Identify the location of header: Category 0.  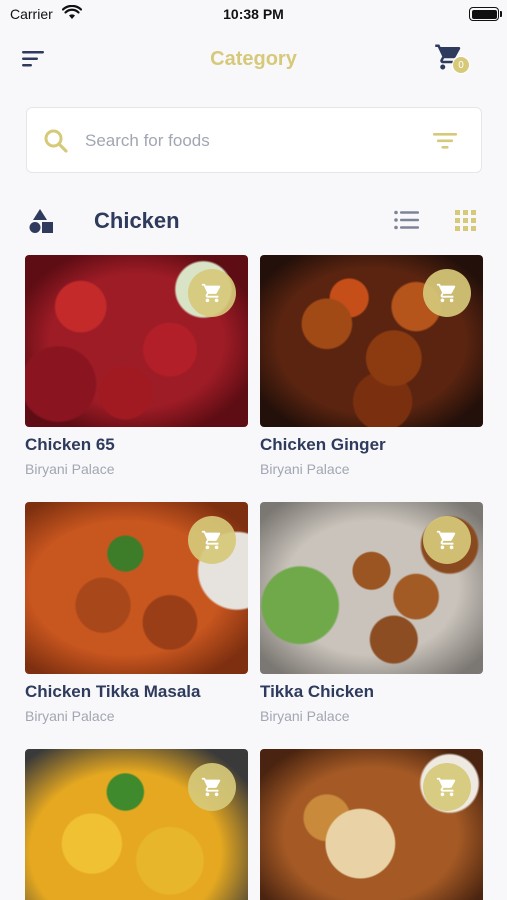
(253, 62).